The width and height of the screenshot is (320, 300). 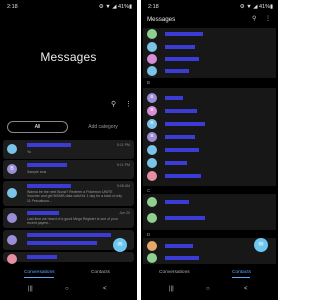 What do you see at coordinates (68, 169) in the screenshot?
I see `conversation-item: B 5:11 PM Sample sms` at bounding box center [68, 169].